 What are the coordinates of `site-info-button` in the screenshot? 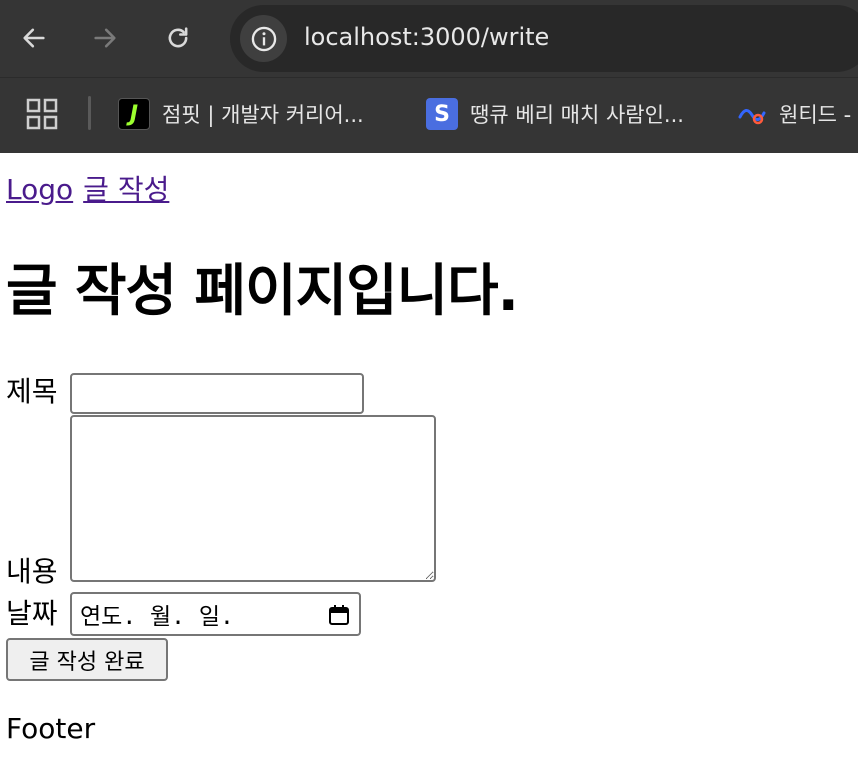 It's located at (263, 38).